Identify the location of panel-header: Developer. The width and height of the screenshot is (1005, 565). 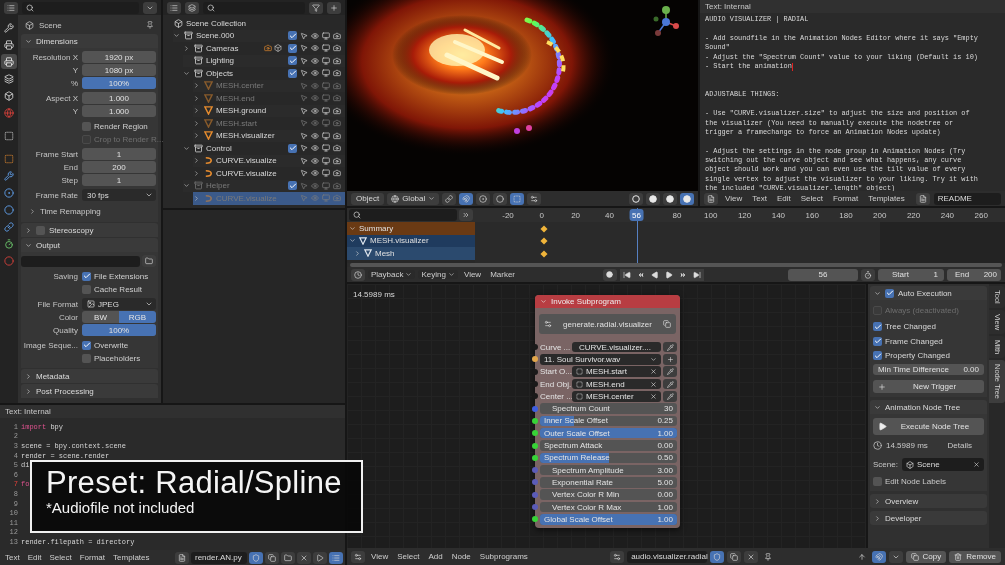
(928, 518).